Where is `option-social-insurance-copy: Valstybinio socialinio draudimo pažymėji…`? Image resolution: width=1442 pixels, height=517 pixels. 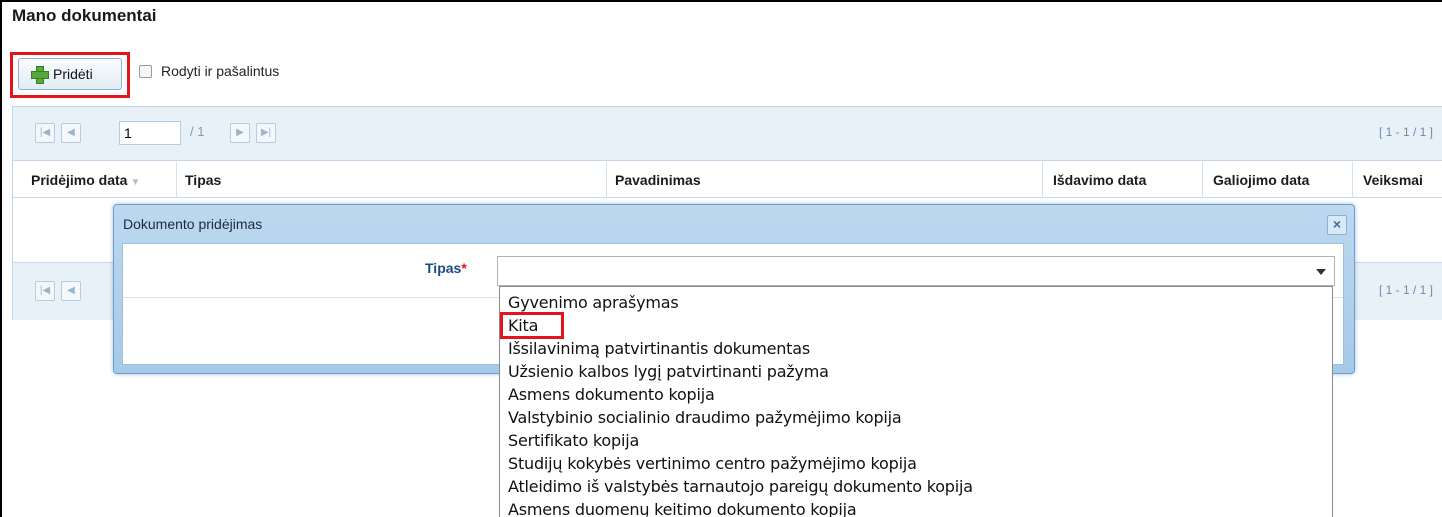 option-social-insurance-copy: Valstybinio socialinio draudimo pažymėji… is located at coordinates (916, 417).